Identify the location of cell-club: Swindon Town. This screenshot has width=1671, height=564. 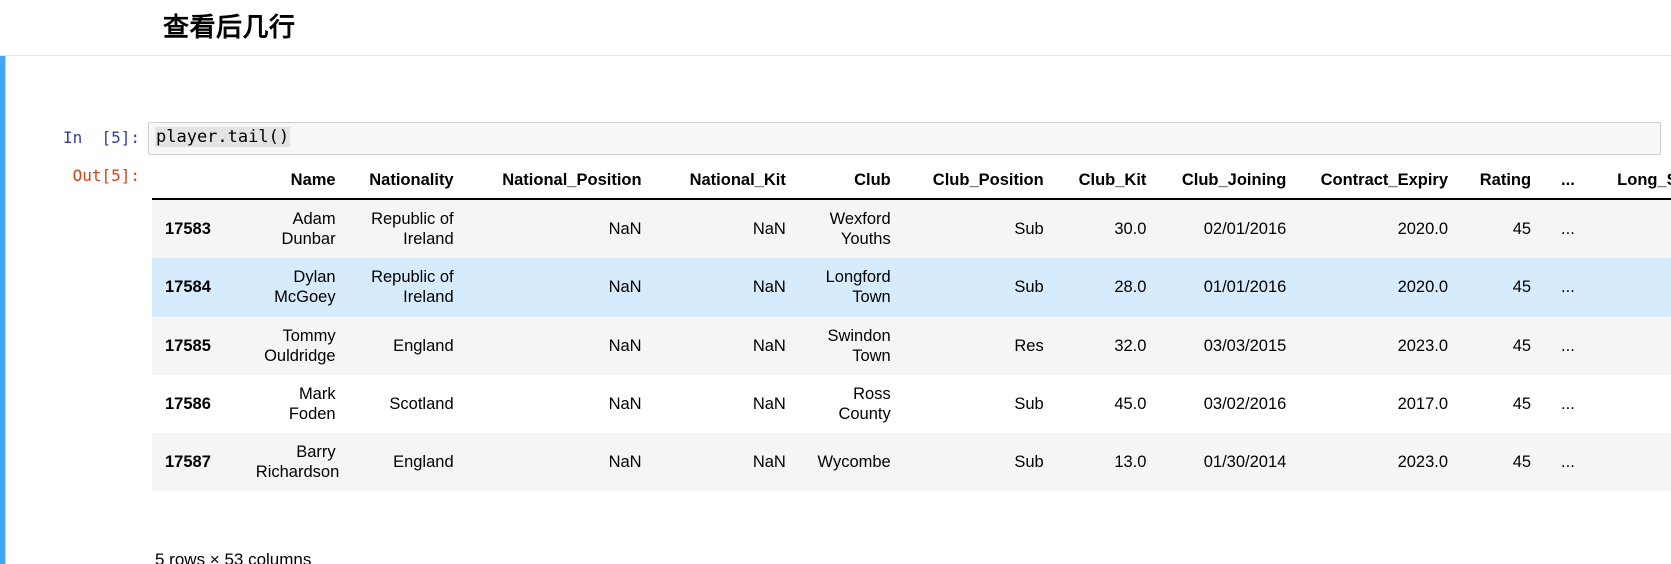
(859, 345).